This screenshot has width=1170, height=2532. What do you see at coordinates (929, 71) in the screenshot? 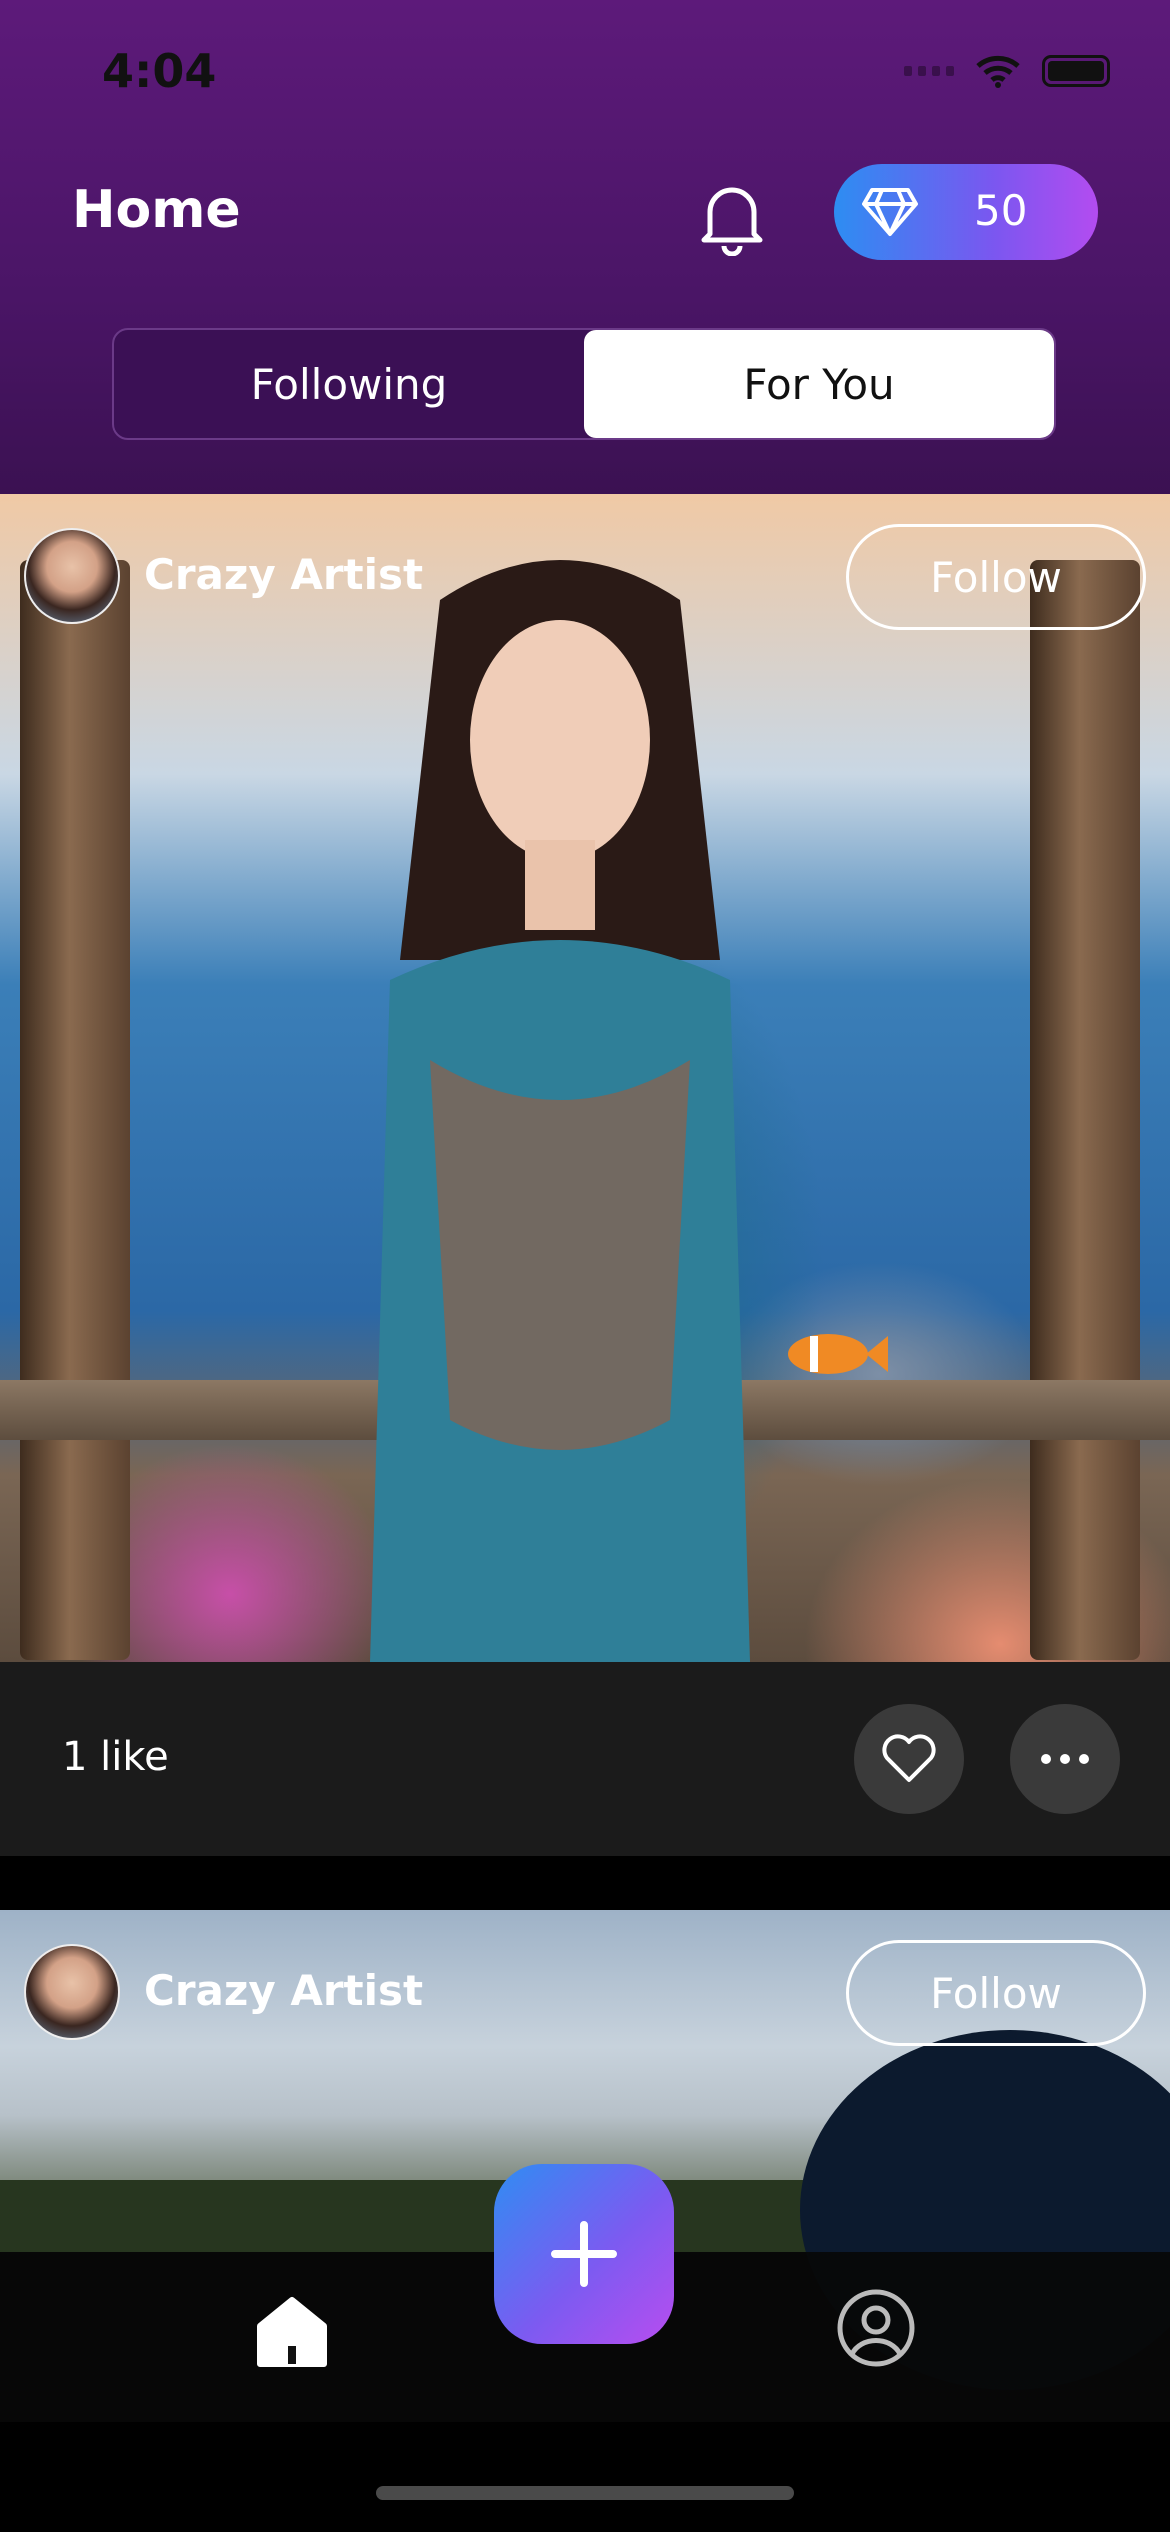
I see `signal-icon` at bounding box center [929, 71].